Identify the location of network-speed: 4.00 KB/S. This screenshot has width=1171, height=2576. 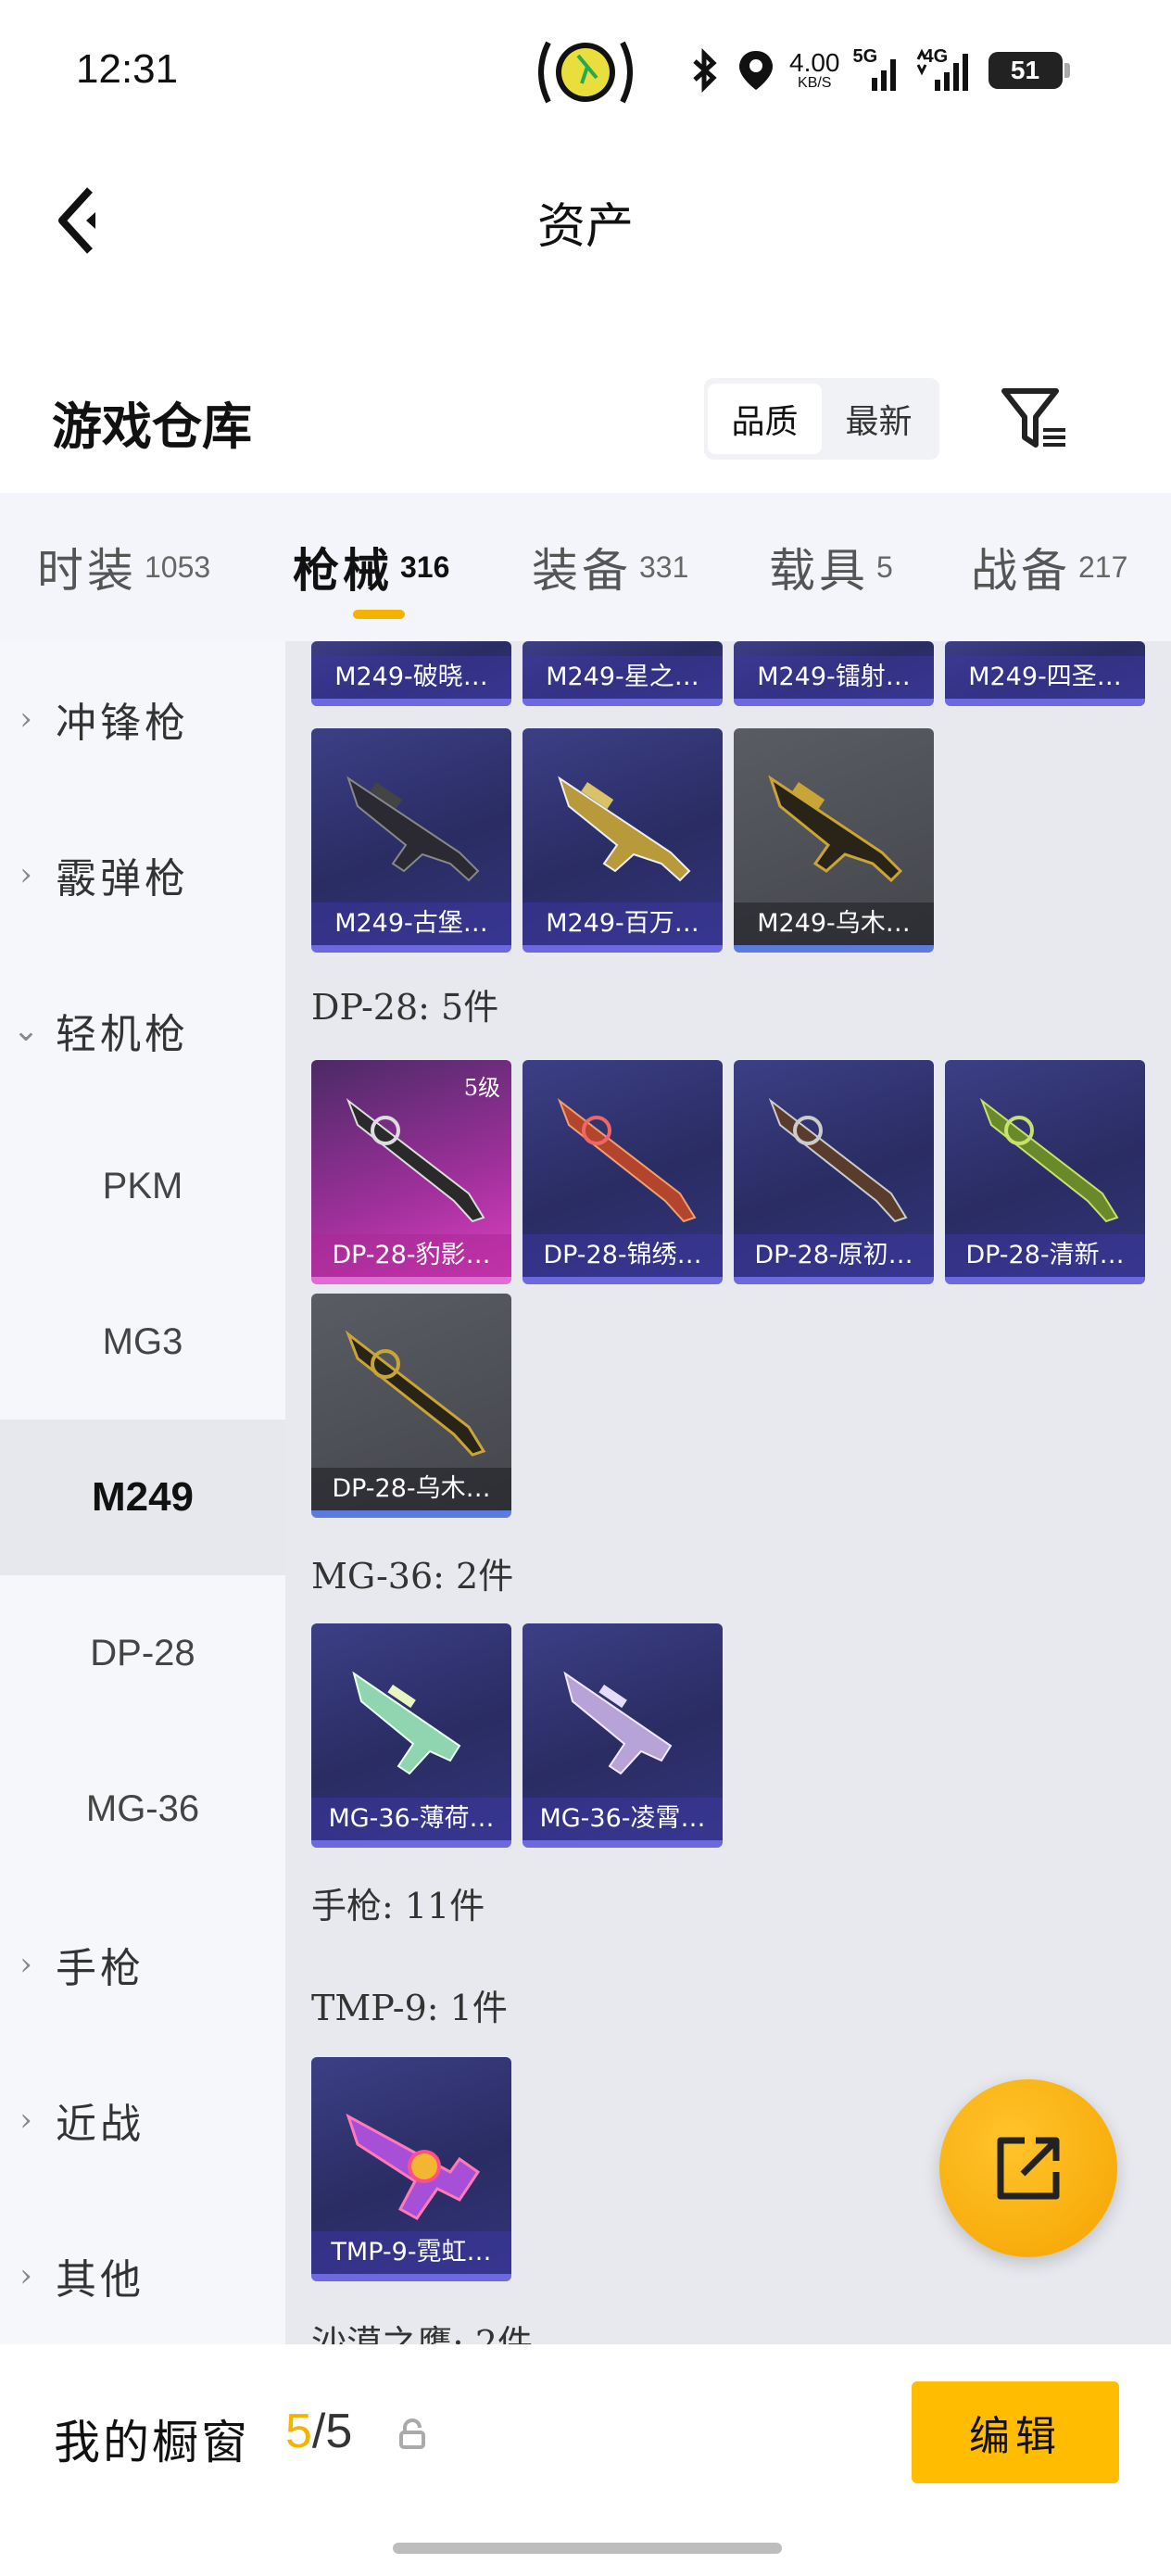
(815, 70).